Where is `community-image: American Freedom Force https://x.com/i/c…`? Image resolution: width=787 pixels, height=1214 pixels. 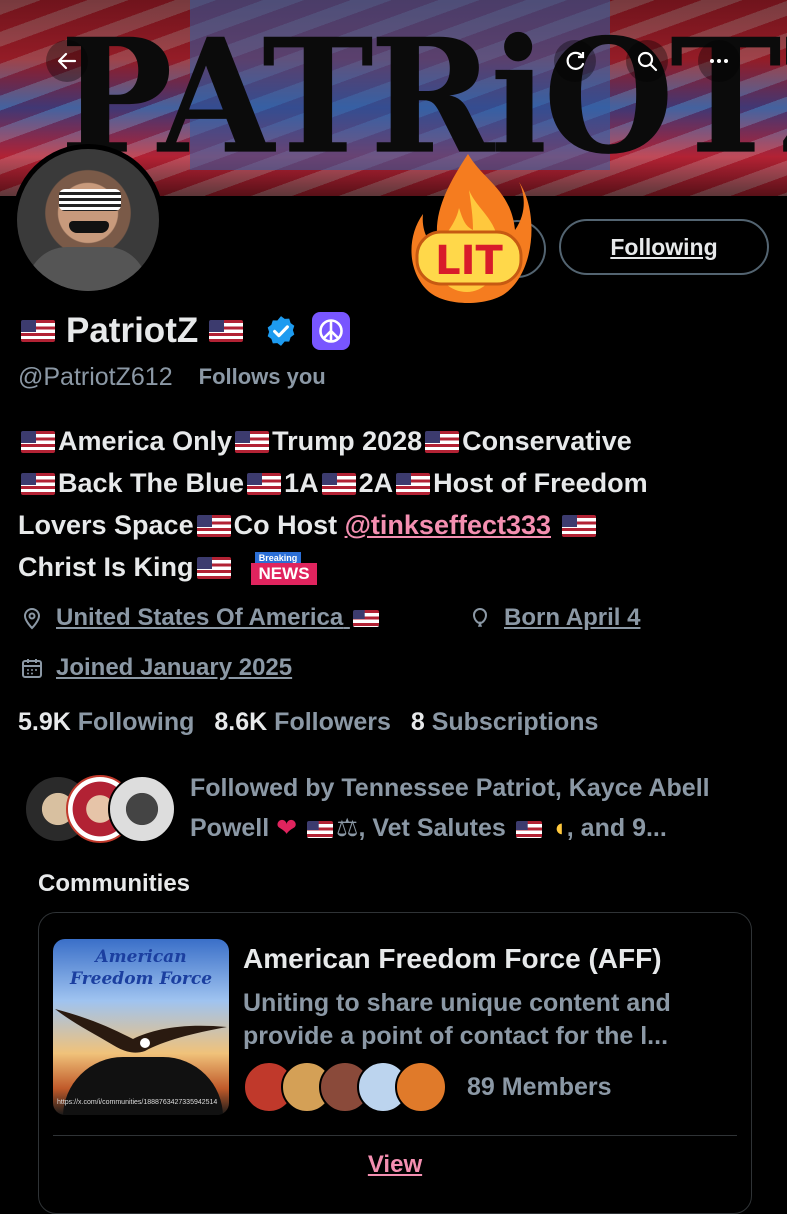
community-image: American Freedom Force https://x.com/i/c… is located at coordinates (141, 1027).